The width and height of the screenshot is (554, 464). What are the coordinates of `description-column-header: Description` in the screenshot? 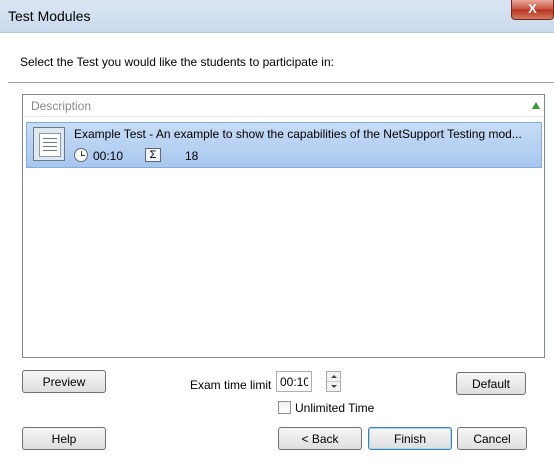 It's located at (61, 106).